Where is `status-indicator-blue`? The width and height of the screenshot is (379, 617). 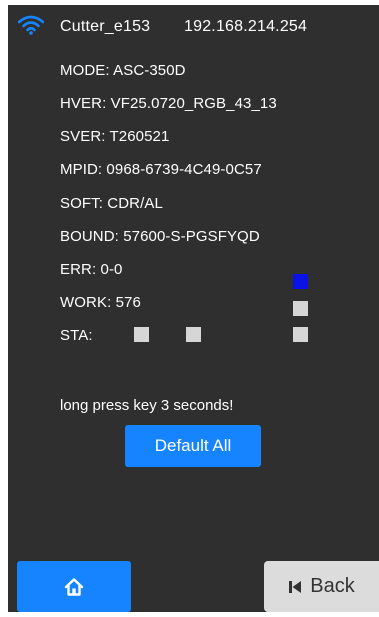
status-indicator-blue is located at coordinates (300, 281).